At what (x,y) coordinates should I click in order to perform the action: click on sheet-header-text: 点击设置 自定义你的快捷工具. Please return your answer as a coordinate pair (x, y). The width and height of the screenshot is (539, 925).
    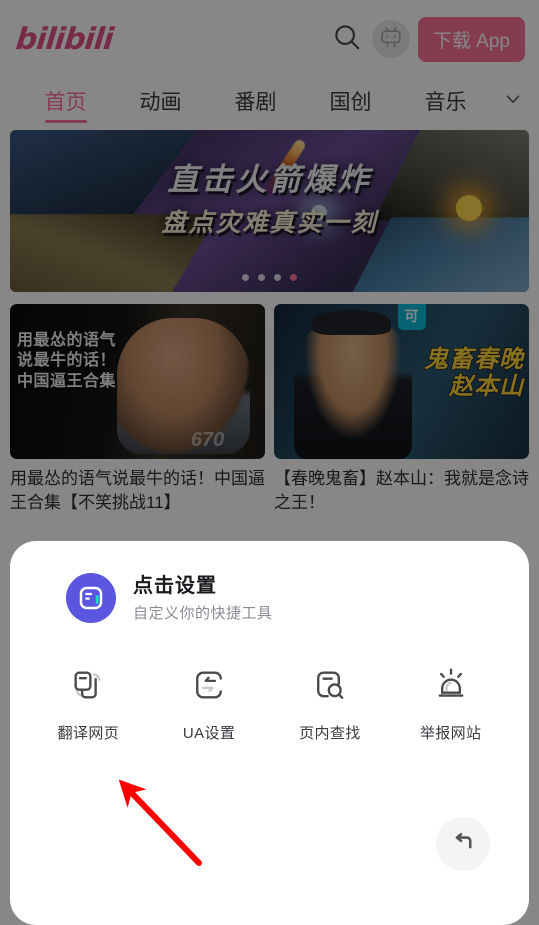
    Looking at the image, I should click on (203, 598).